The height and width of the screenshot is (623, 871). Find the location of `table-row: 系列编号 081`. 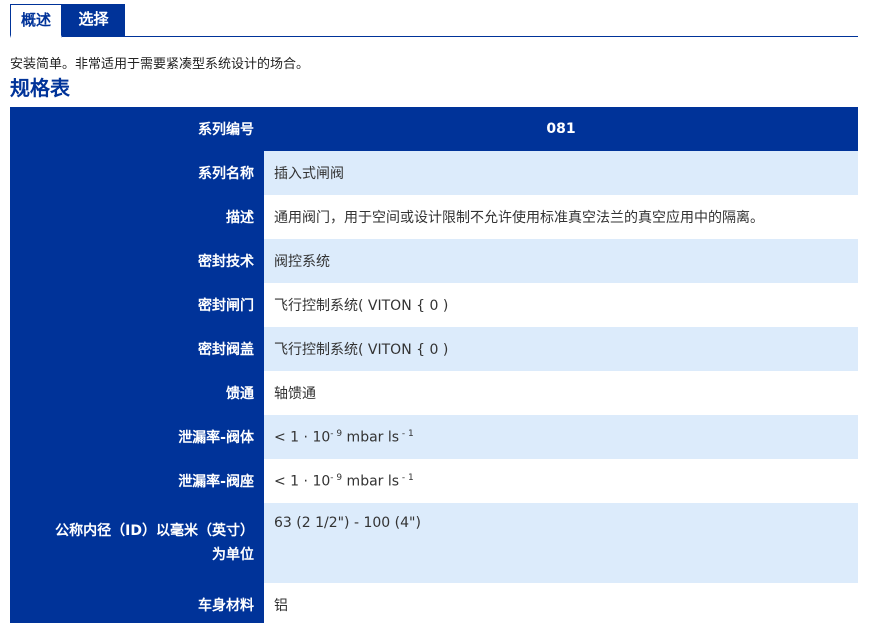

table-row: 系列编号 081 is located at coordinates (434, 129).